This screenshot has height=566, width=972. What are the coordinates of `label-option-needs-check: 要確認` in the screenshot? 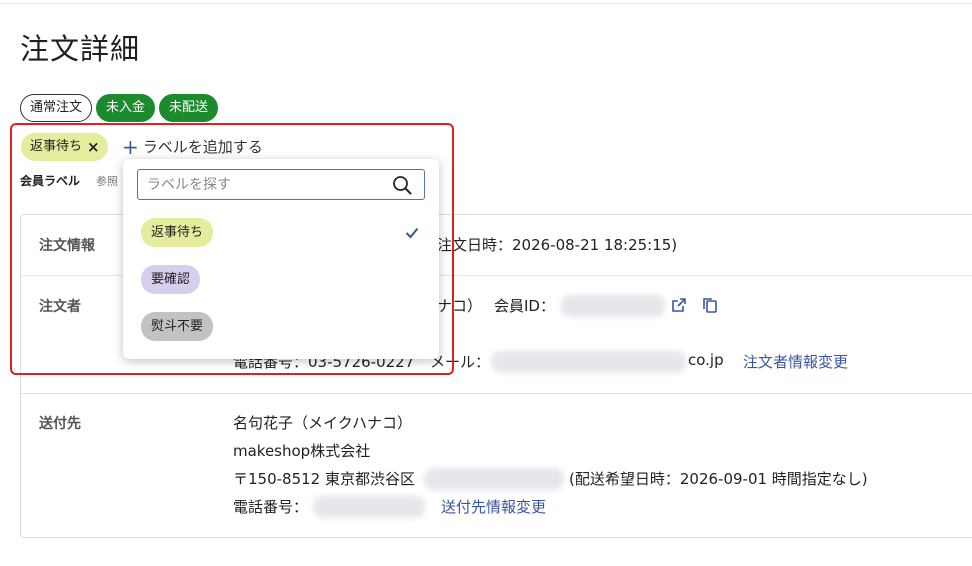 It's located at (171, 279).